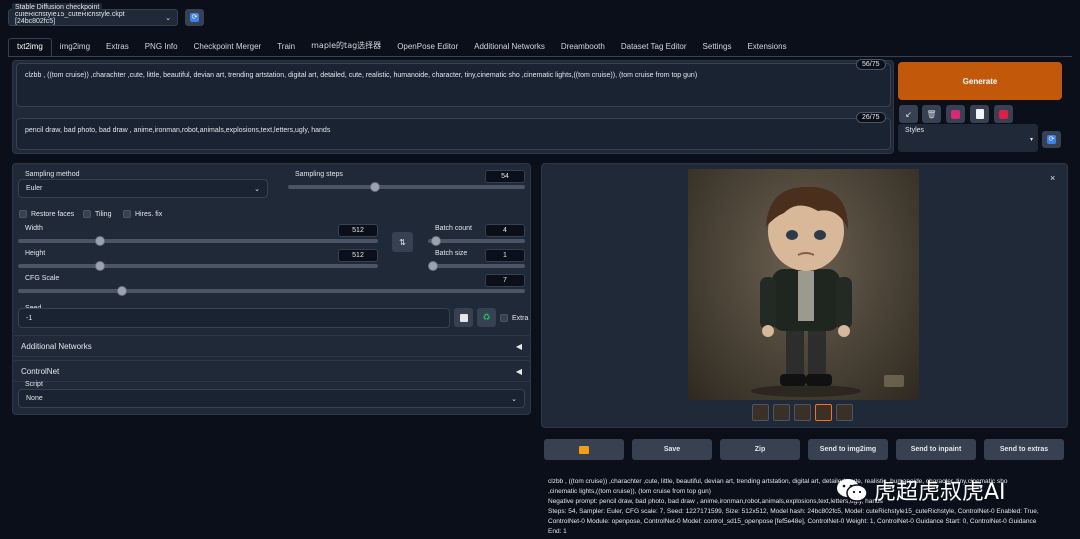  Describe the element at coordinates (672, 449) in the screenshot. I see `save-button: Save` at that location.